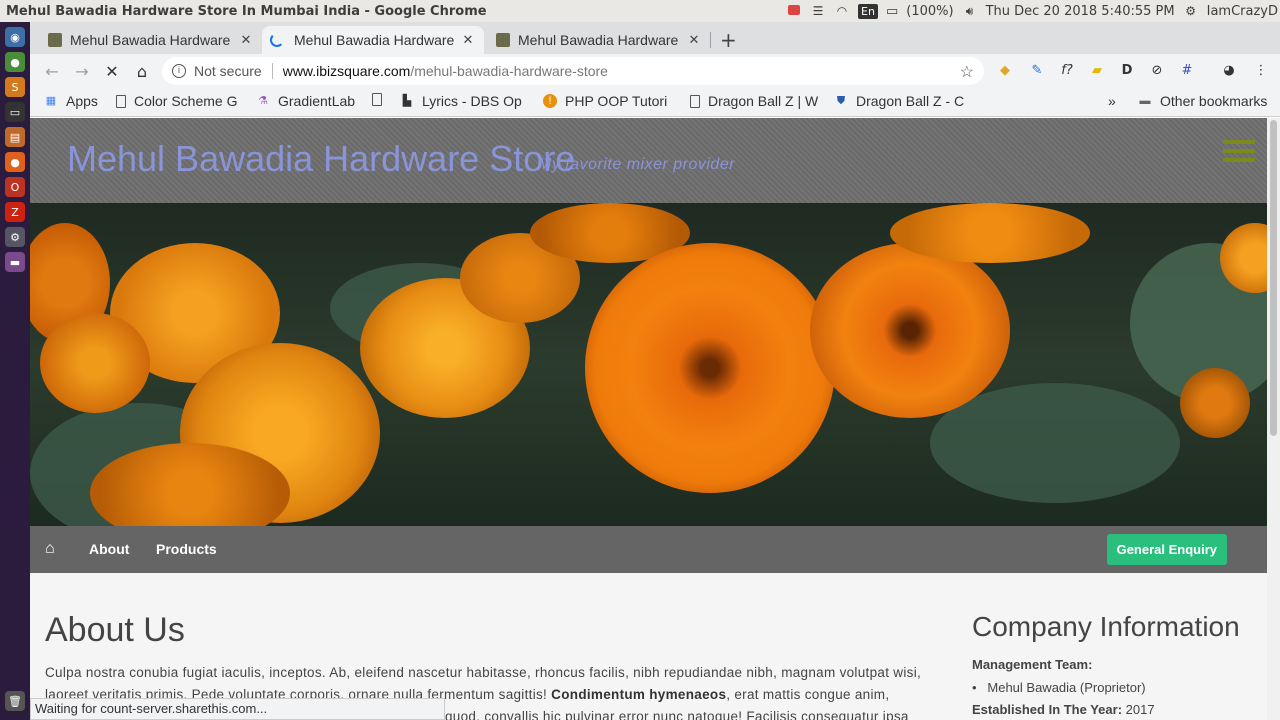 The width and height of the screenshot is (1280, 720). Describe the element at coordinates (842, 11) in the screenshot. I see `wifi-icon: ◠` at that location.